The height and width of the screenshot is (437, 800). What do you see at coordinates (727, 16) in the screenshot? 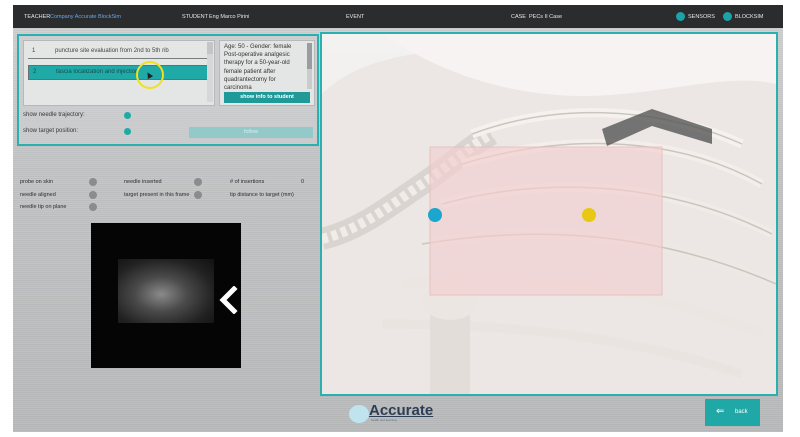
I see `blocksim-status-icon` at bounding box center [727, 16].